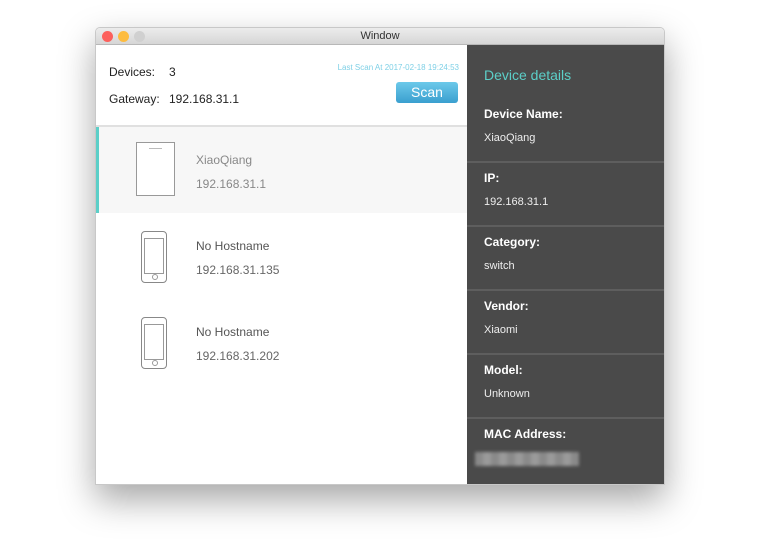 This screenshot has height=550, width=760. I want to click on last-scan-time: Last Scan At 2017-02-18 19:24:53, so click(398, 67).